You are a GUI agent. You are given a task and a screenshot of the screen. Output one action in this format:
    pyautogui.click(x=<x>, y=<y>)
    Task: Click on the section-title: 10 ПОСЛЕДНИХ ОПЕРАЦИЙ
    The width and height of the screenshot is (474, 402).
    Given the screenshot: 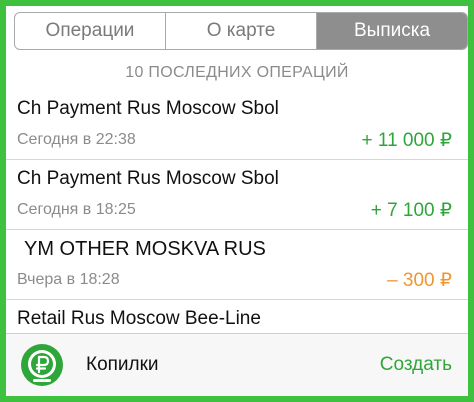 What is the action you would take?
    pyautogui.click(x=237, y=72)
    